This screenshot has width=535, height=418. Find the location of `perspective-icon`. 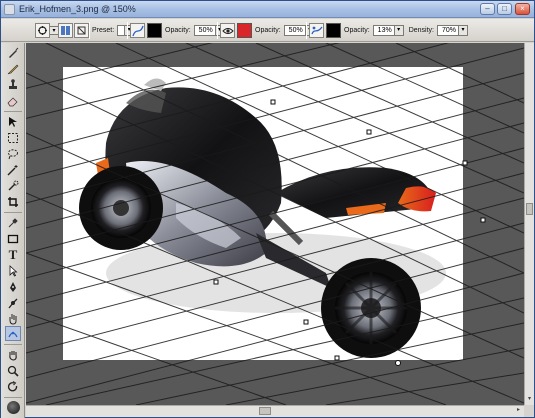

perspective-icon is located at coordinates (13, 333).